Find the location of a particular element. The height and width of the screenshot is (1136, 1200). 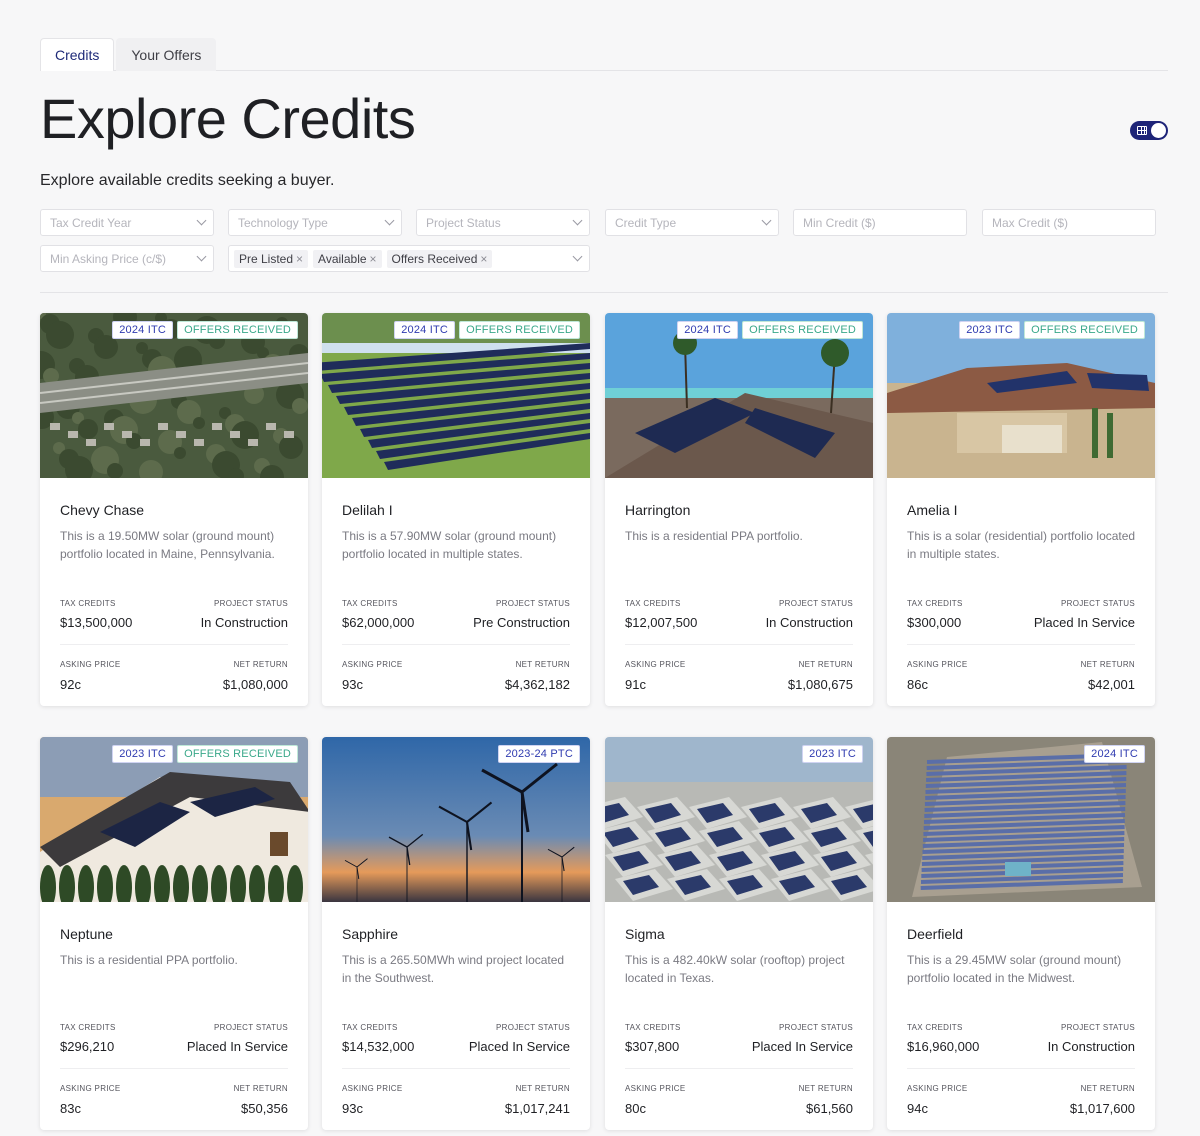

max-credit-input: Max Credit ($) is located at coordinates (1069, 222).